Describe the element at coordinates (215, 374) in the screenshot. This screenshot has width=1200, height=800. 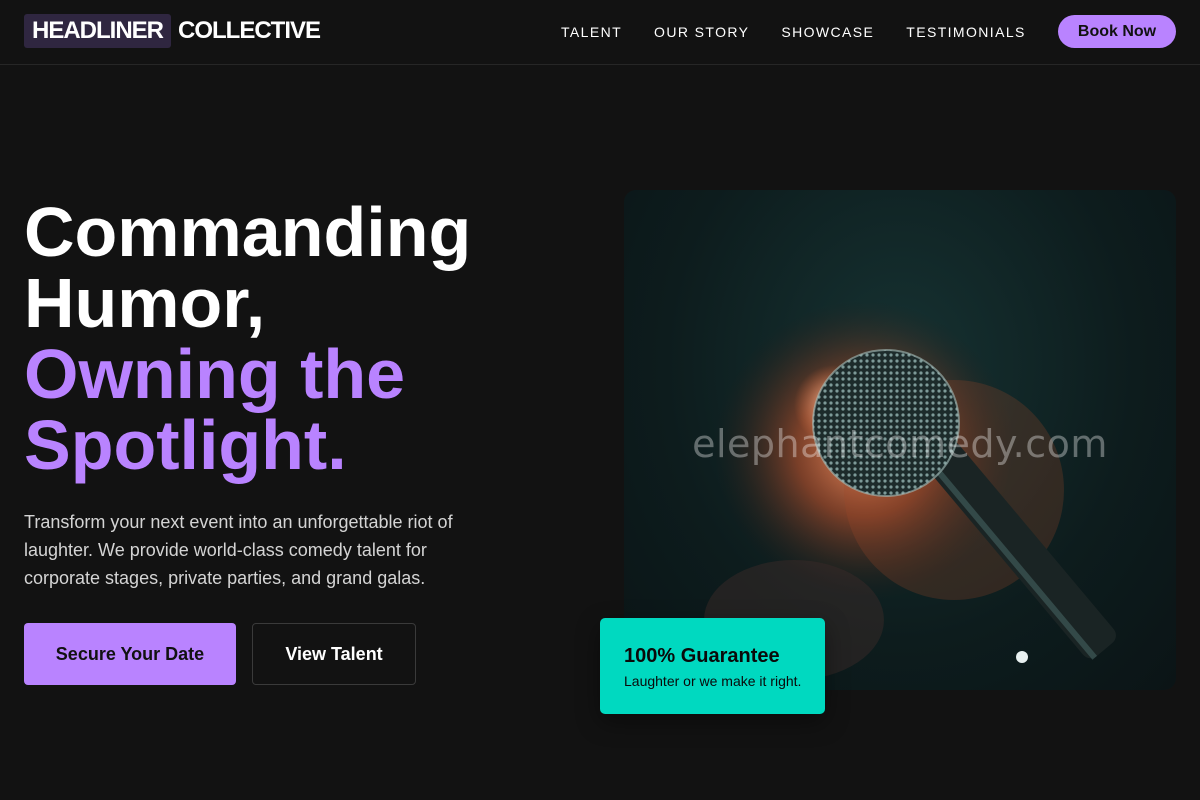
I see `headline-accent-line-1: Owning the` at that location.